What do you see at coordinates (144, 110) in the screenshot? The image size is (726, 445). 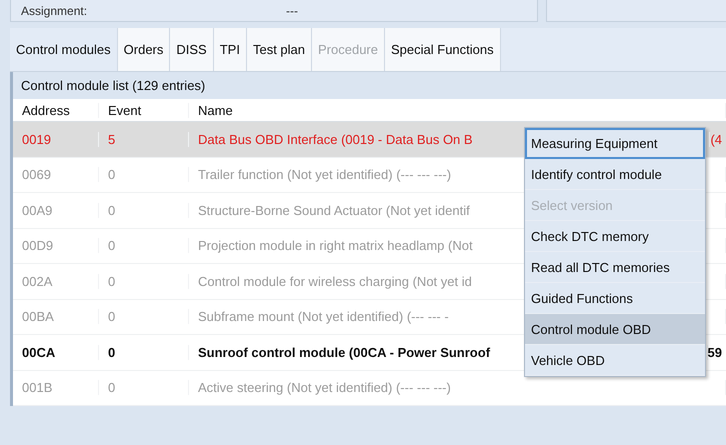 I see `column-header: Event` at bounding box center [144, 110].